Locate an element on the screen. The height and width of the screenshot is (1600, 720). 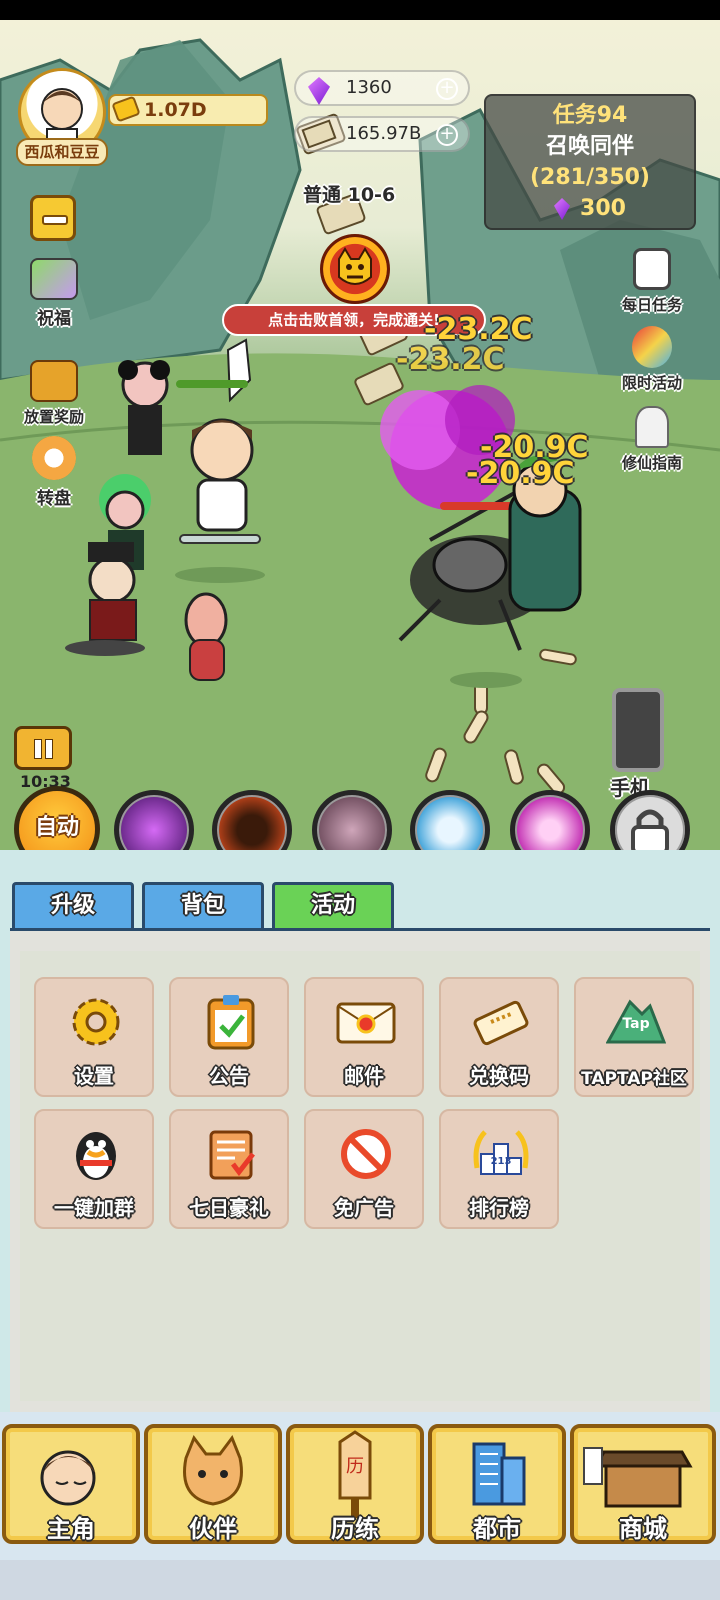
collapse-button is located at coordinates (53, 218).